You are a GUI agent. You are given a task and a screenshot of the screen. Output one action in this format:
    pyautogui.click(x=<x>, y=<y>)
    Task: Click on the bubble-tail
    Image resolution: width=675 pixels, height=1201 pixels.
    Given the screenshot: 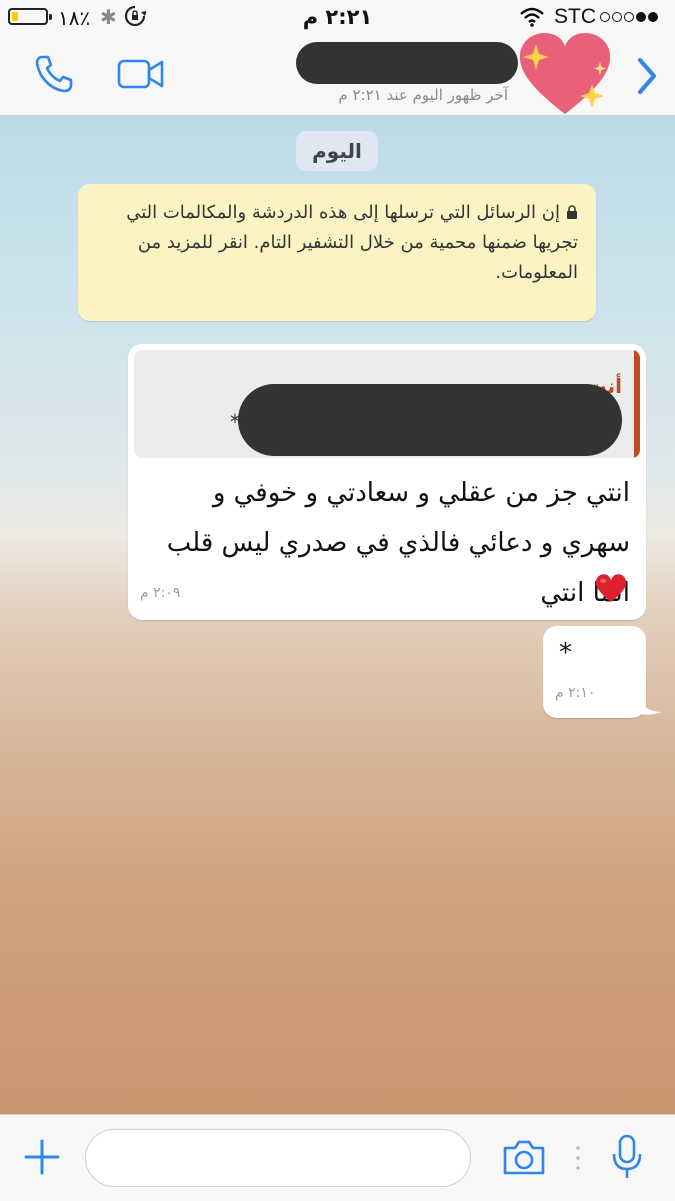 What is the action you would take?
    pyautogui.click(x=651, y=706)
    